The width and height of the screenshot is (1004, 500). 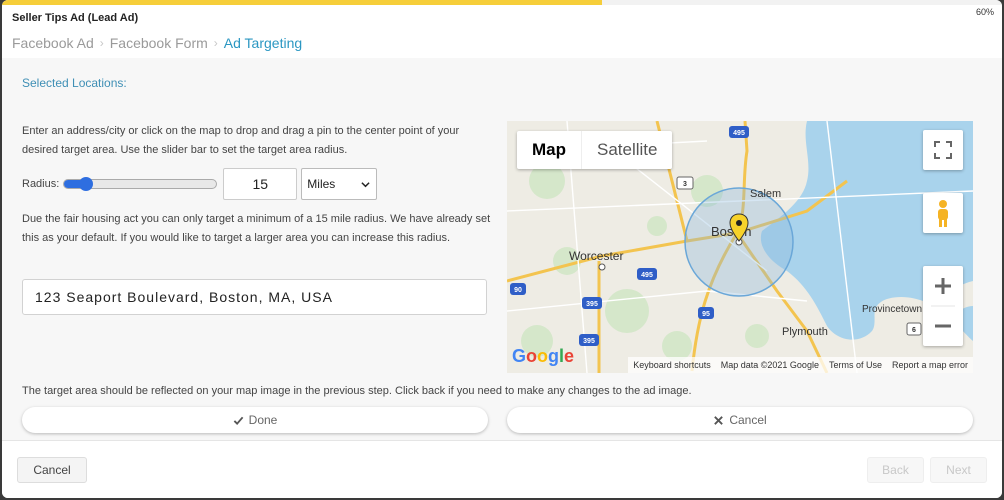 What do you see at coordinates (502, 469) in the screenshot?
I see `dialog-footer: Cancel Back Next` at bounding box center [502, 469].